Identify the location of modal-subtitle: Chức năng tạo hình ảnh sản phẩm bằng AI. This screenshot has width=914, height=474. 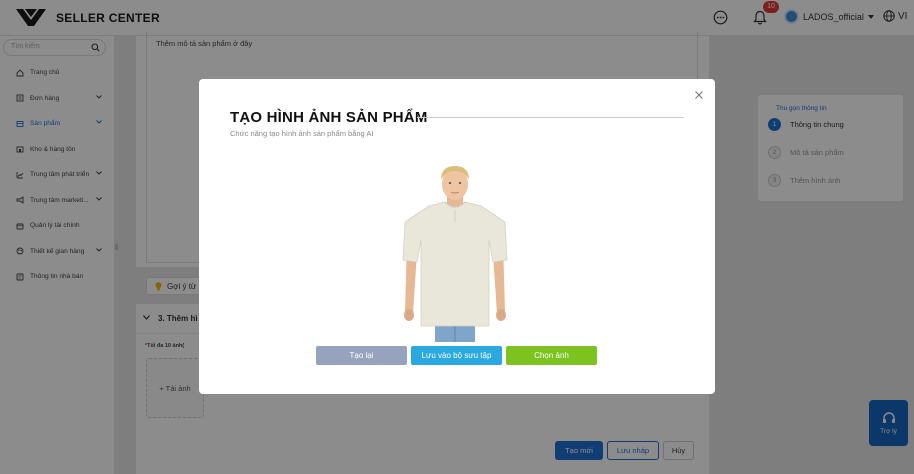
(302, 133).